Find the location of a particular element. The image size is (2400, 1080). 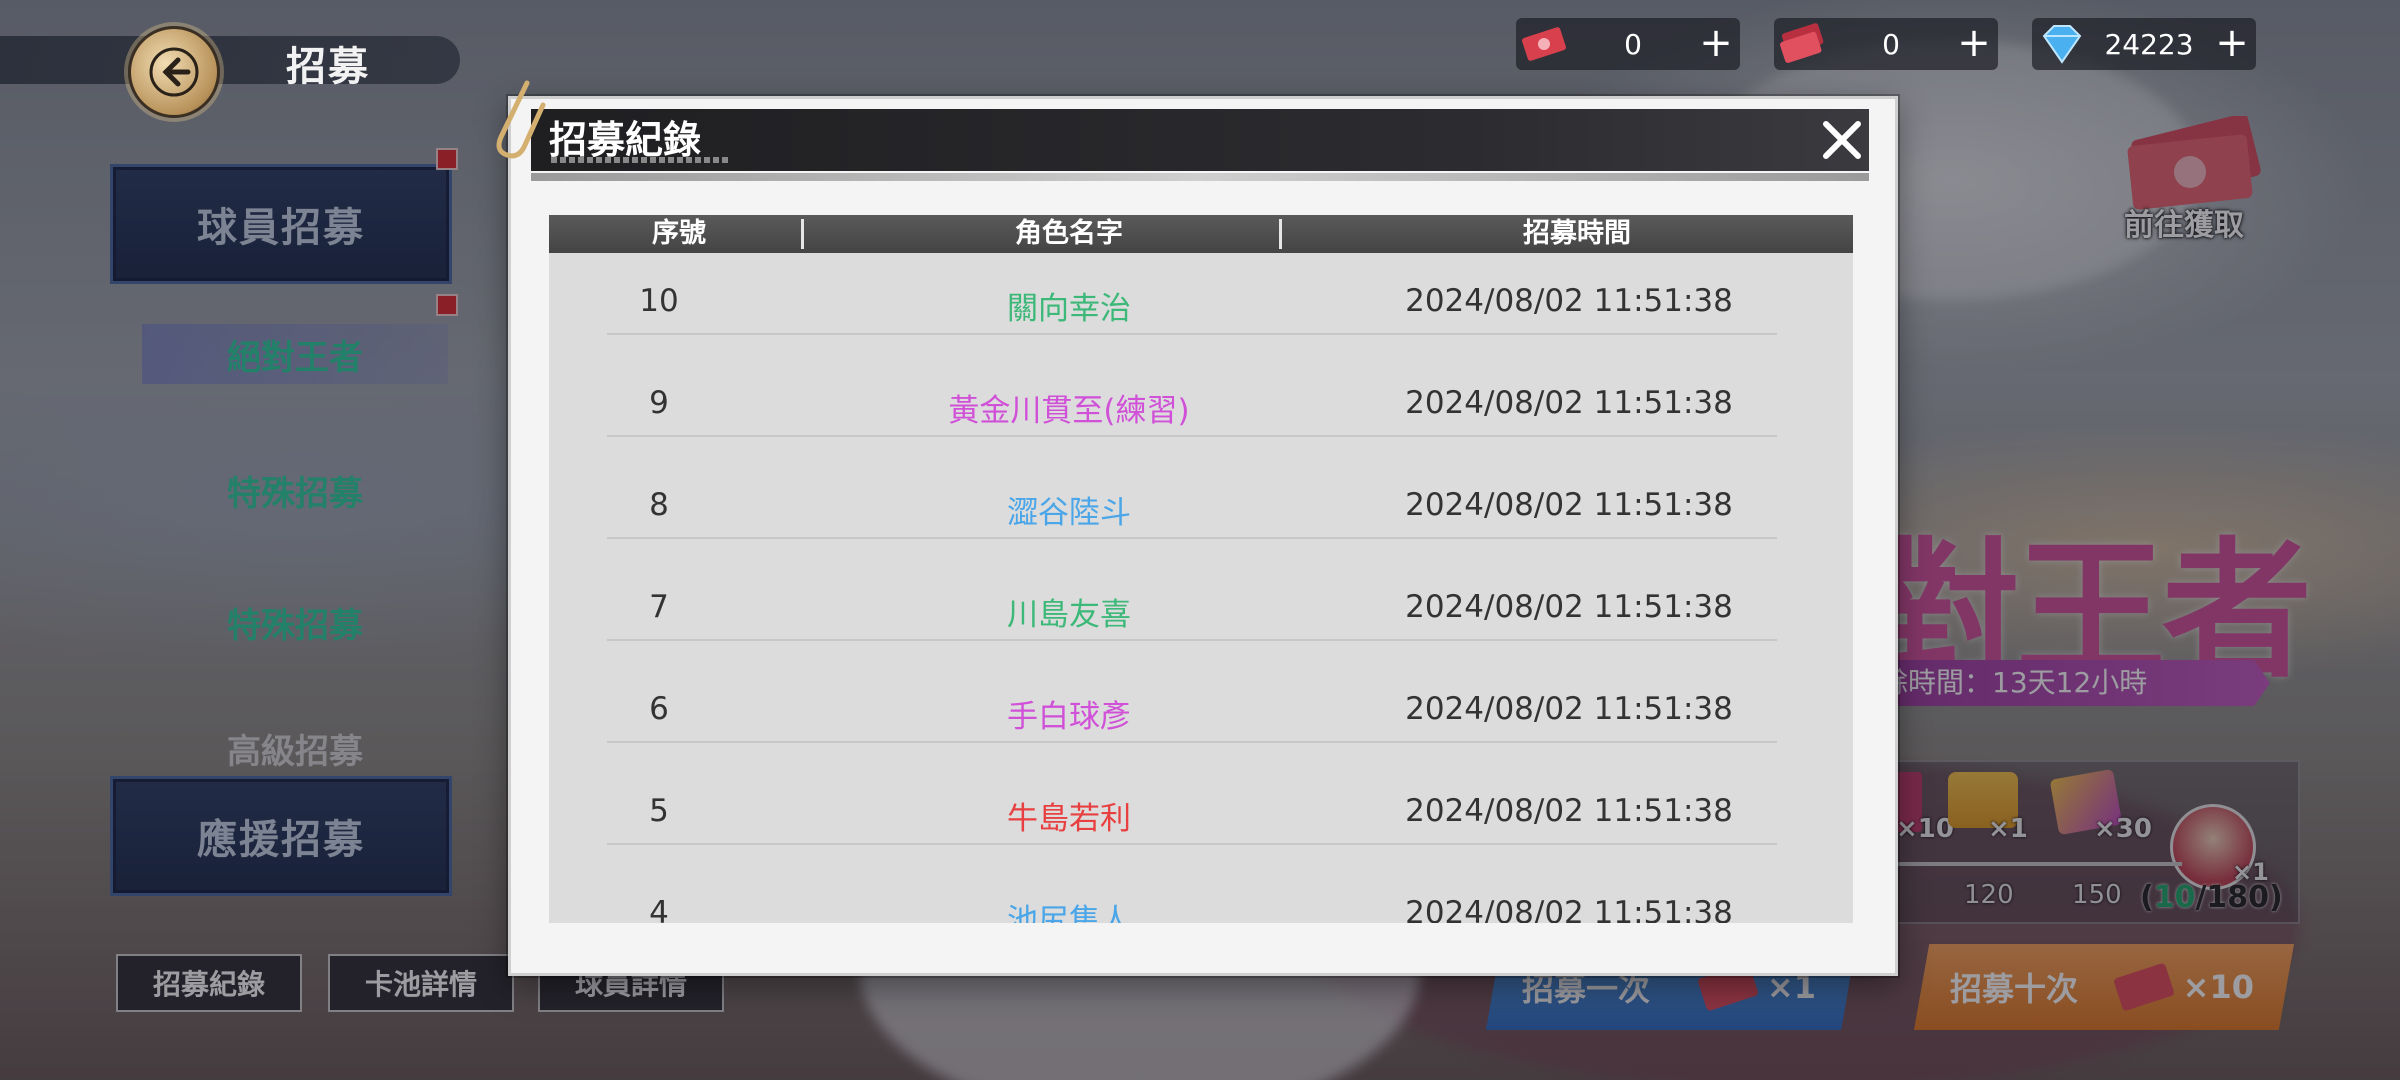

currency-diamond-value: 24223 is located at coordinates (2149, 44).